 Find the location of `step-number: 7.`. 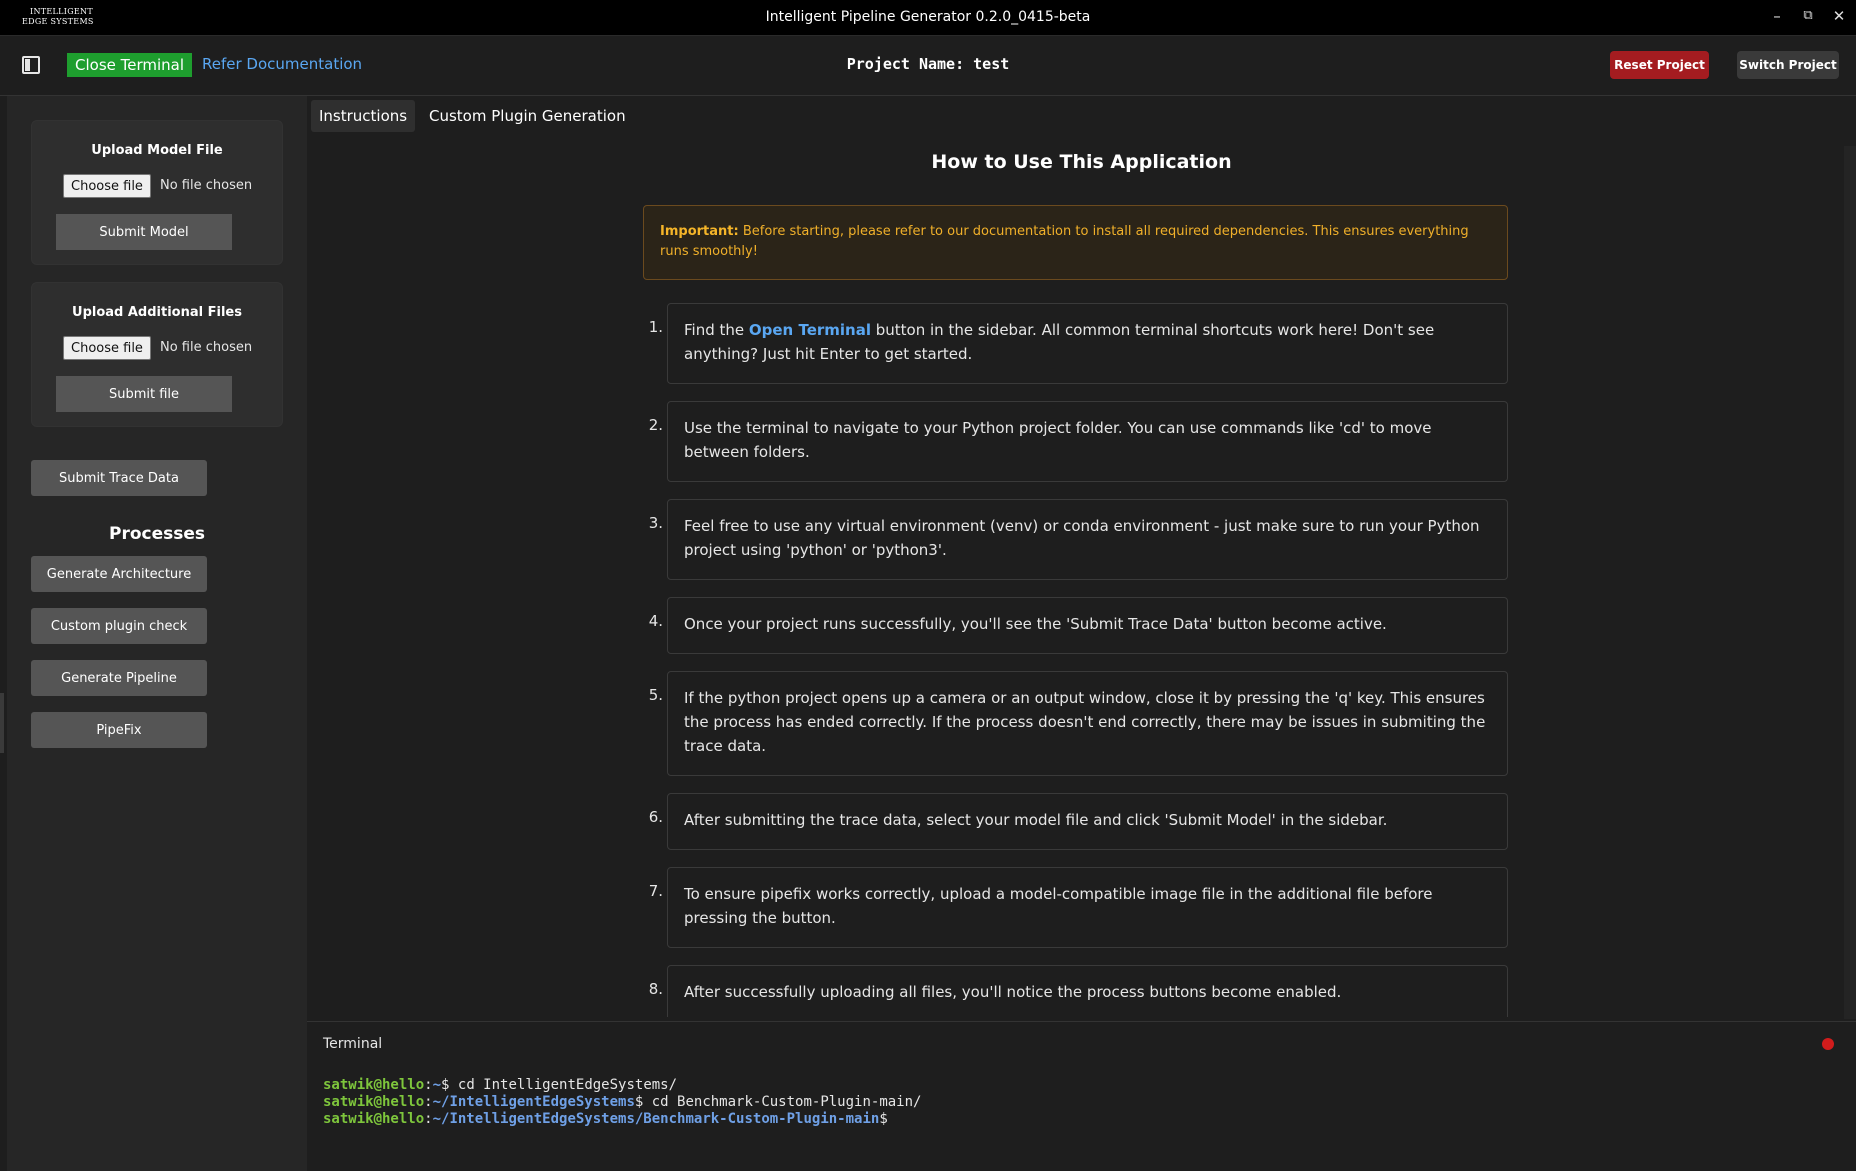

step-number: 7. is located at coordinates (655, 891).